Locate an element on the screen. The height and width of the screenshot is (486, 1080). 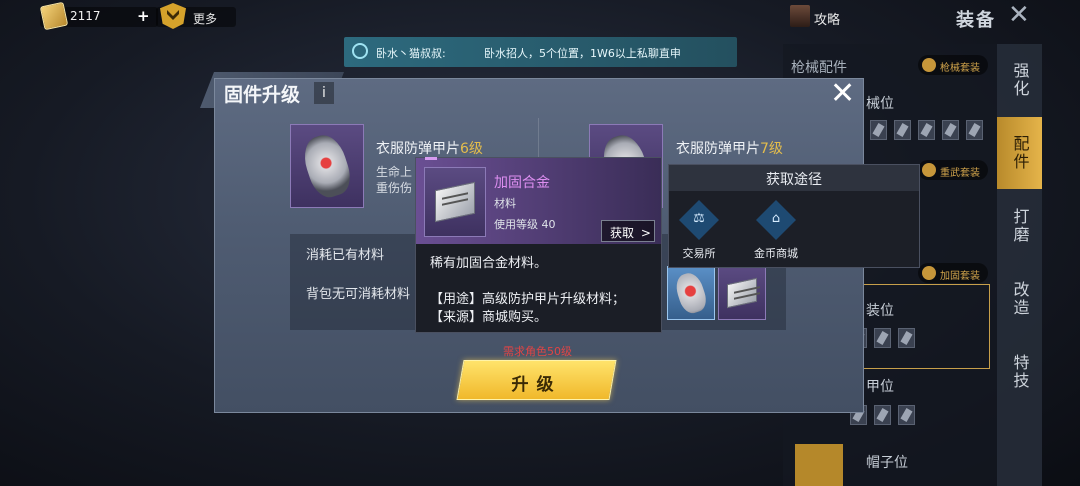
next-item-name: 衣服防弹甲片7级 is located at coordinates (729, 148).